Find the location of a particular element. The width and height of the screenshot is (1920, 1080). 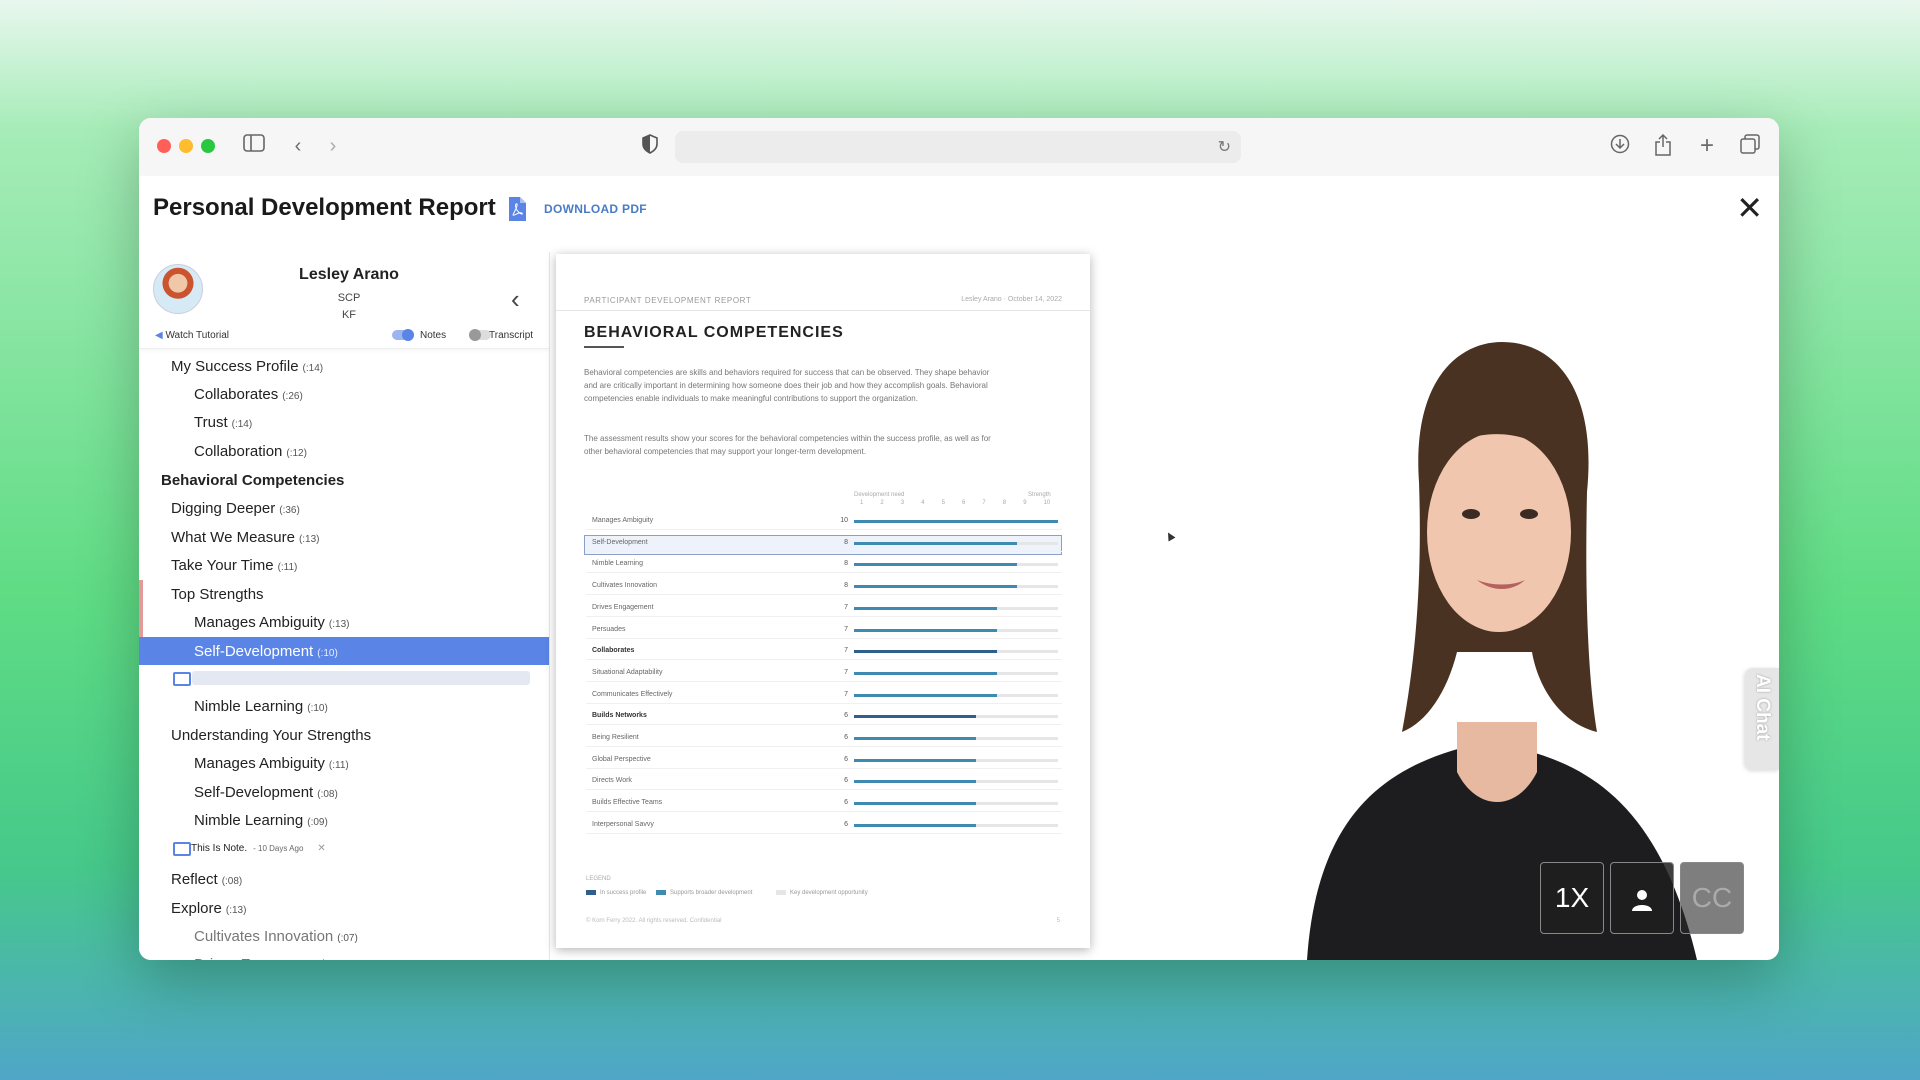

legend-item: Key development opportunity is located at coordinates (822, 893).